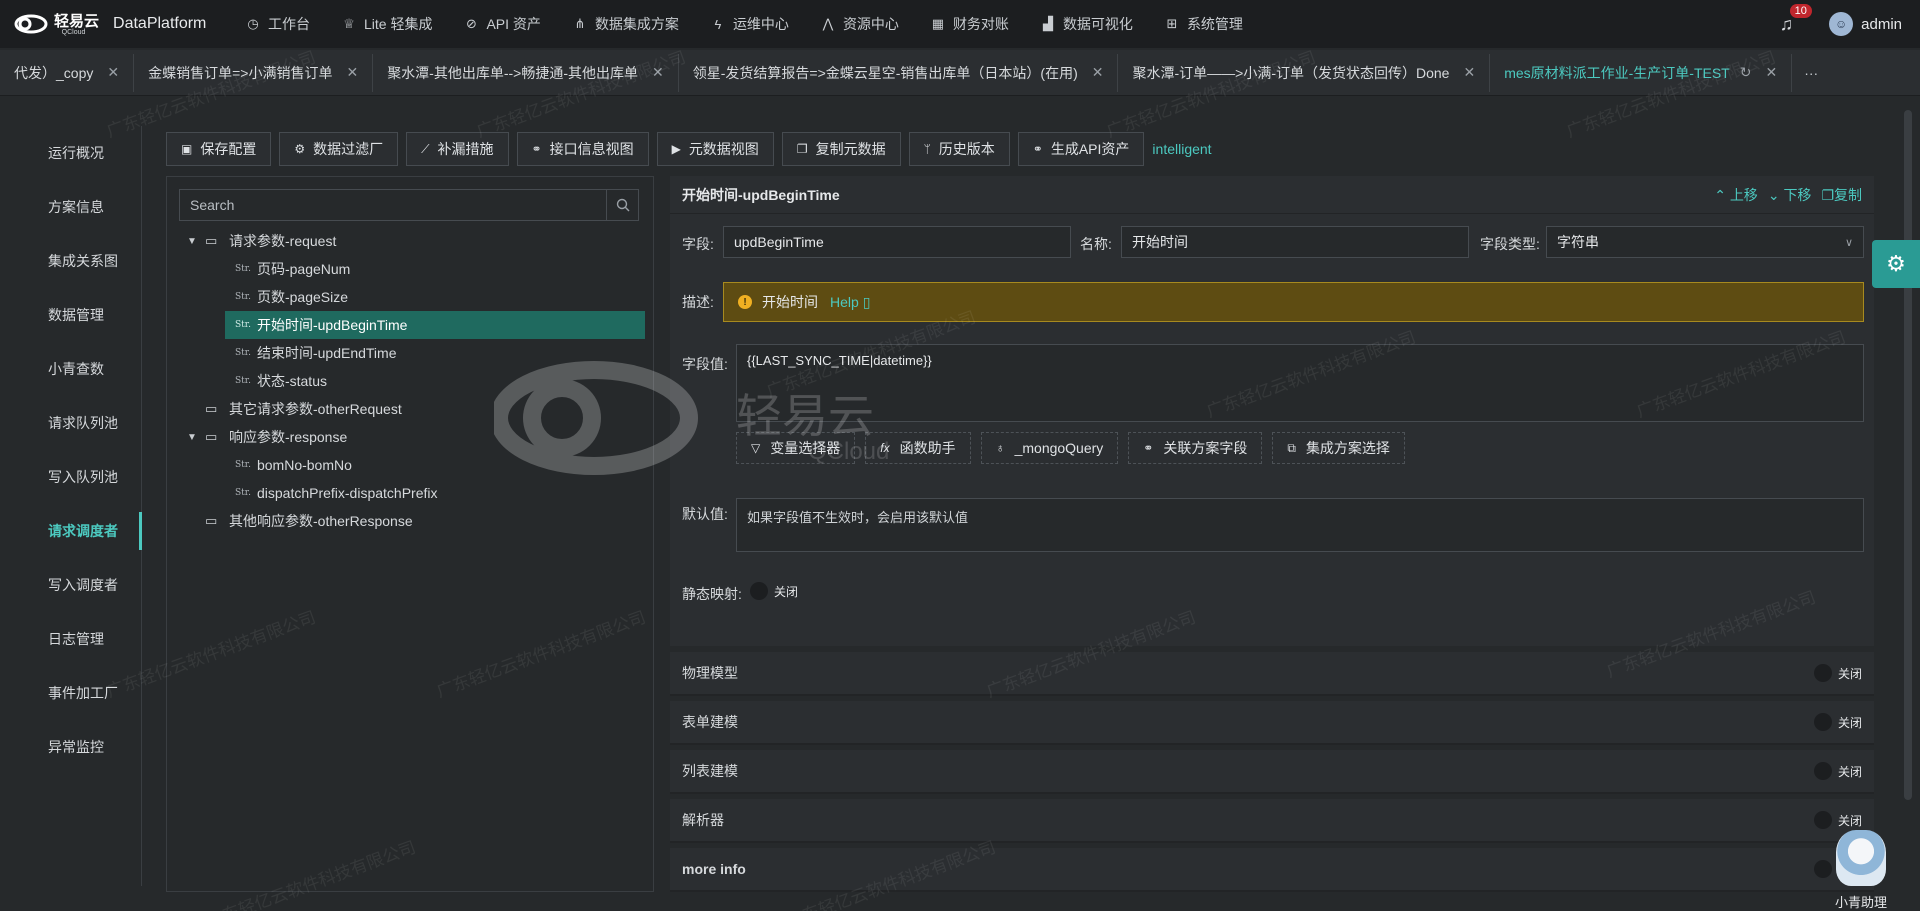 This screenshot has height=911, width=1920. Describe the element at coordinates (1300, 525) in the screenshot. I see `default-value-textarea: 如果字段值不生效时，会启用该默认值` at that location.